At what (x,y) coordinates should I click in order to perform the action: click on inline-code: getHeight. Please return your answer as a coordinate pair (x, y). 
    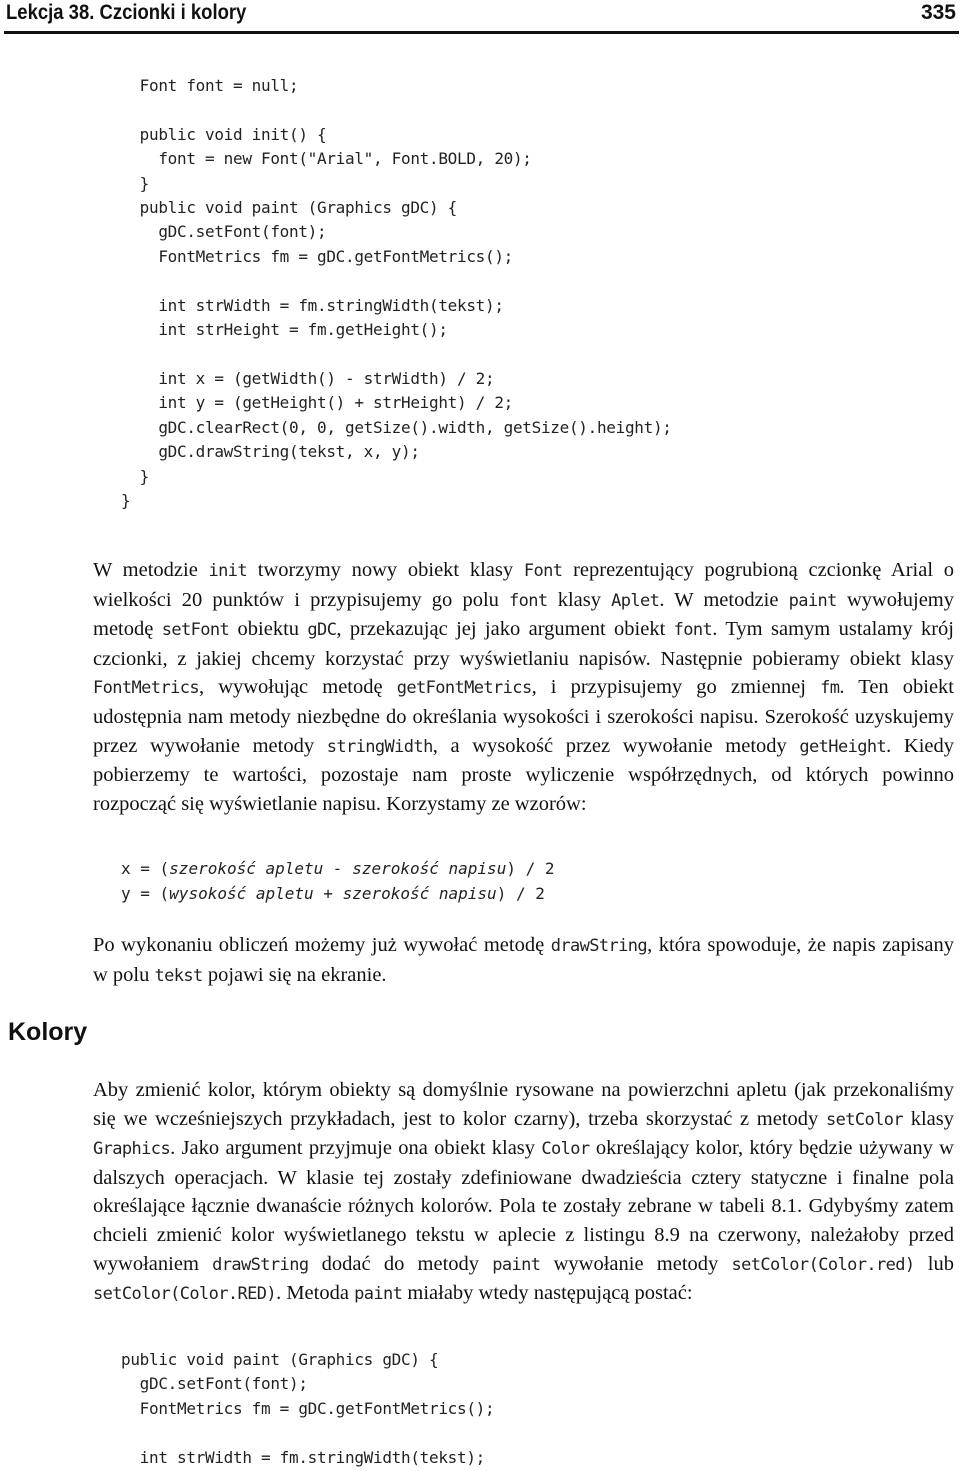
    Looking at the image, I should click on (843, 746).